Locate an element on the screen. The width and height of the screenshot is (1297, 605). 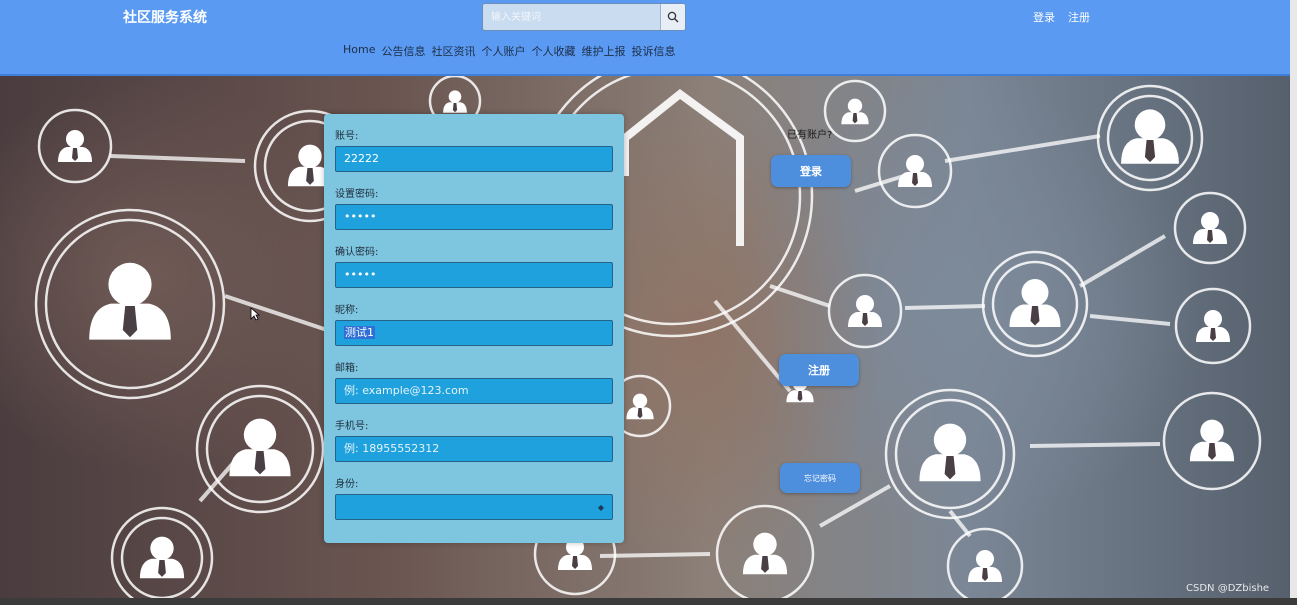
watermark: CSDN @DZbishe is located at coordinates (1228, 588).